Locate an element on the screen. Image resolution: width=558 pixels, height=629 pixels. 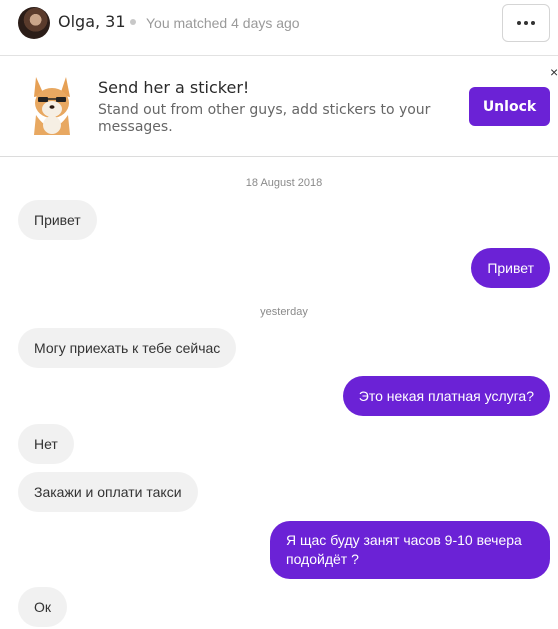
message-incoming: Ок is located at coordinates (43, 607).